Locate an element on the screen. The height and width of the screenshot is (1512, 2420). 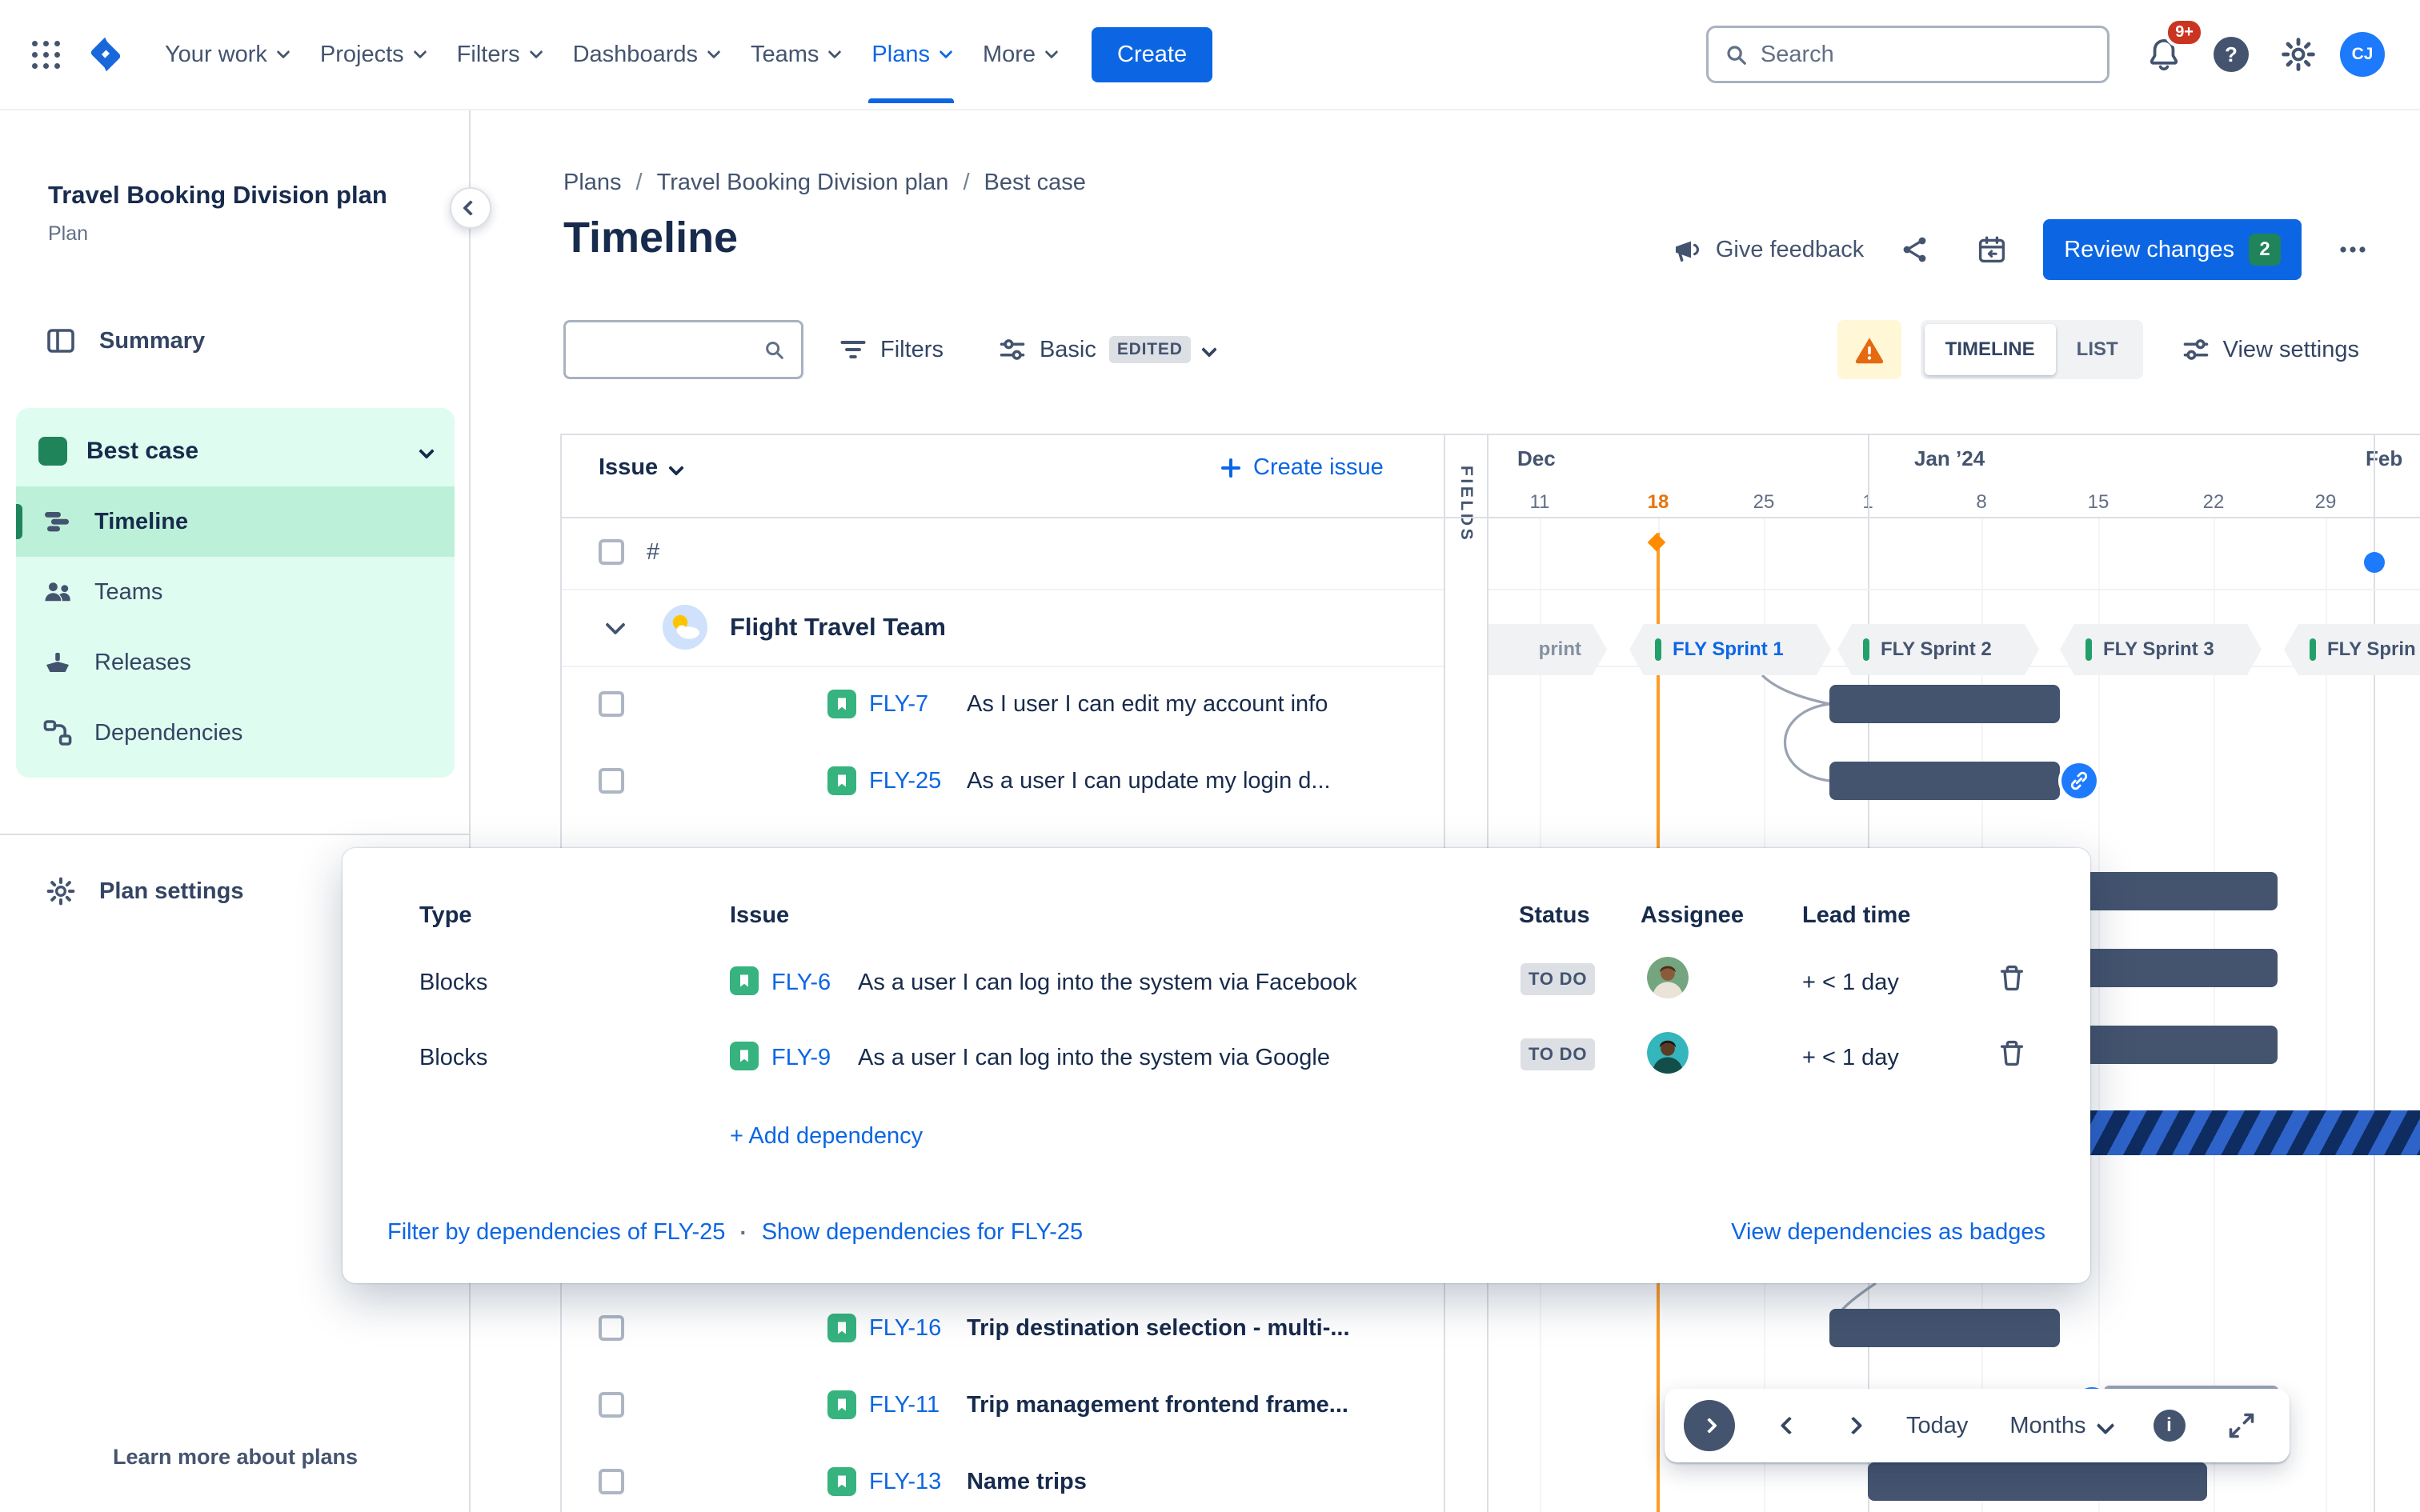
story-type-icon is located at coordinates (841, 1404).